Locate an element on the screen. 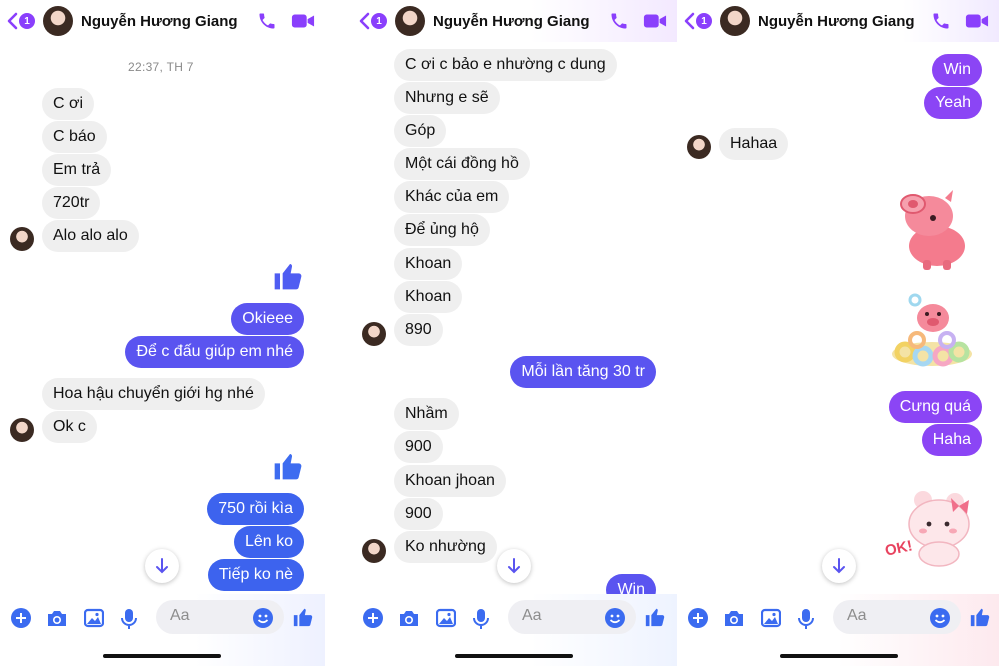 The height and width of the screenshot is (666, 999). incoming-message: Alo alo alo is located at coordinates (90, 236).